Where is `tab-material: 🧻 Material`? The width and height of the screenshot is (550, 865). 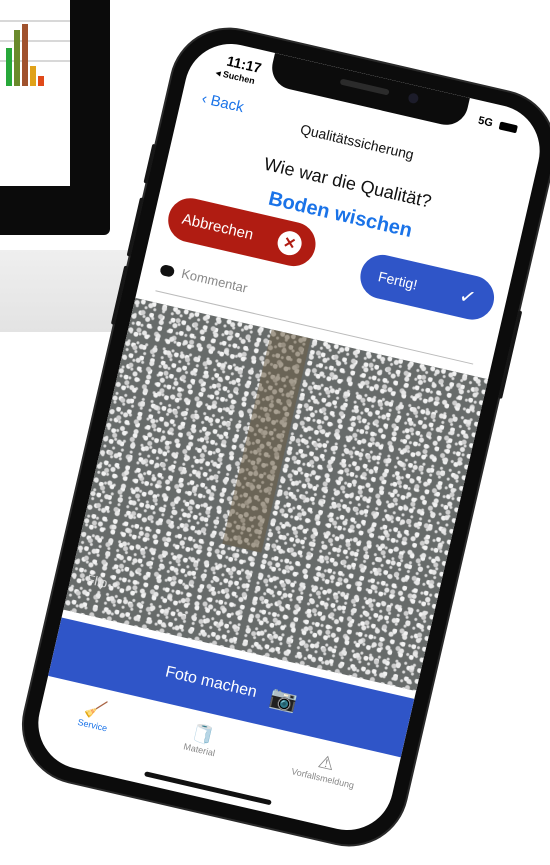 tab-material: 🧻 Material is located at coordinates (202, 739).